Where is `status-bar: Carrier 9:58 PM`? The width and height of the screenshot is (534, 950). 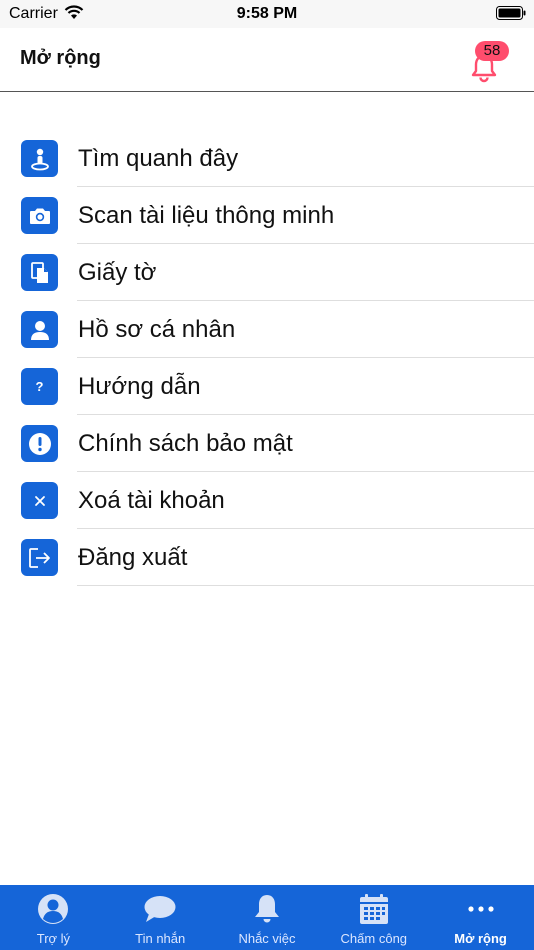
status-bar: Carrier 9:58 PM is located at coordinates (267, 14).